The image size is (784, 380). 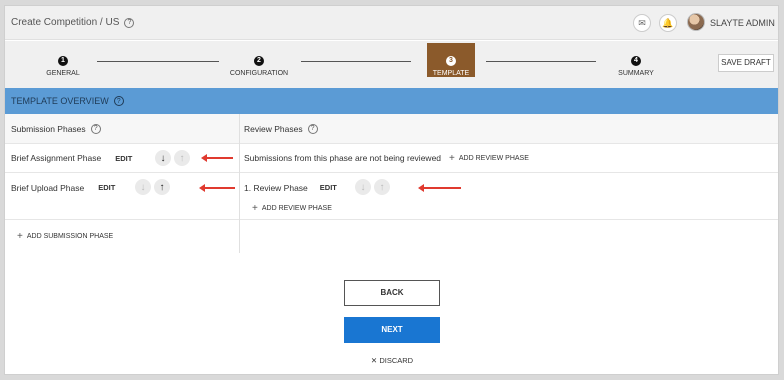 I want to click on breadcrumb: Create Competition / US ?, so click(x=73, y=22).